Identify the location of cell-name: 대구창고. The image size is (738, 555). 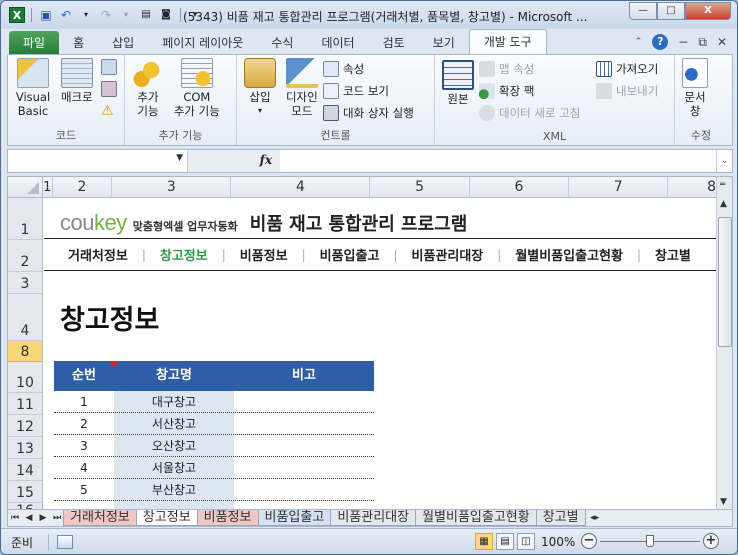
(174, 401).